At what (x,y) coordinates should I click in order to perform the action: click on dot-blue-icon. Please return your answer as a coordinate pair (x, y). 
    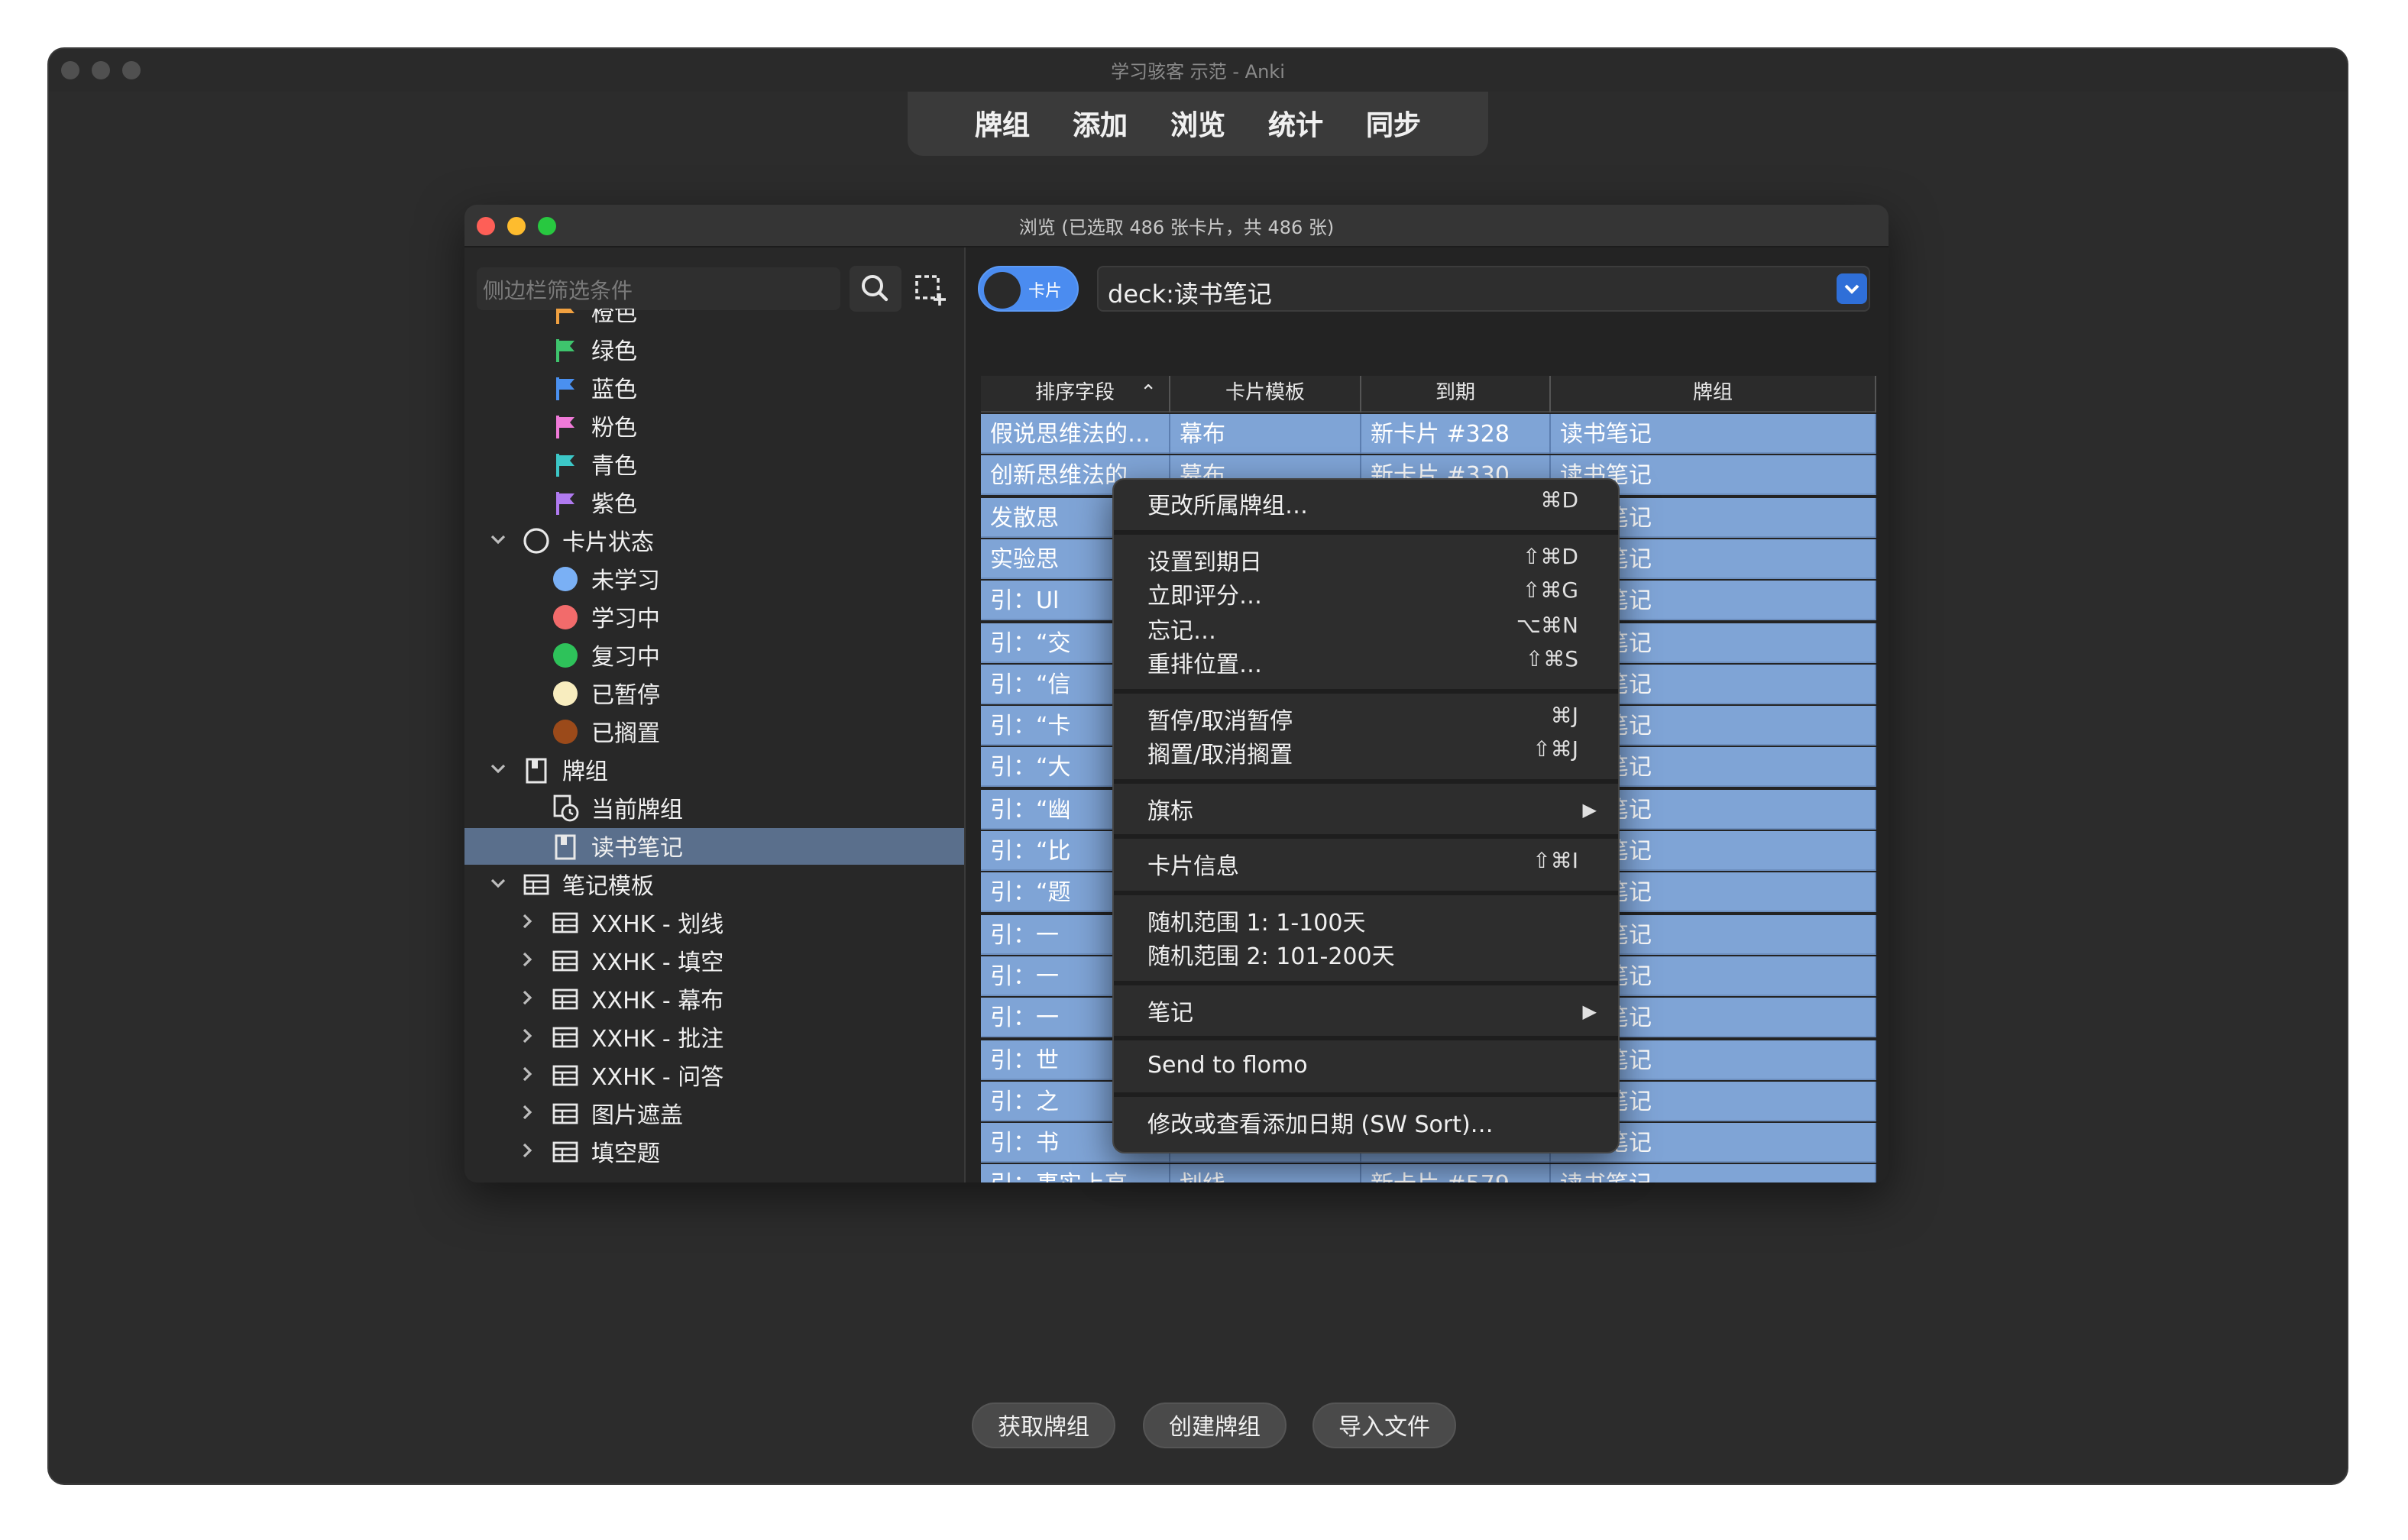
    Looking at the image, I should click on (565, 579).